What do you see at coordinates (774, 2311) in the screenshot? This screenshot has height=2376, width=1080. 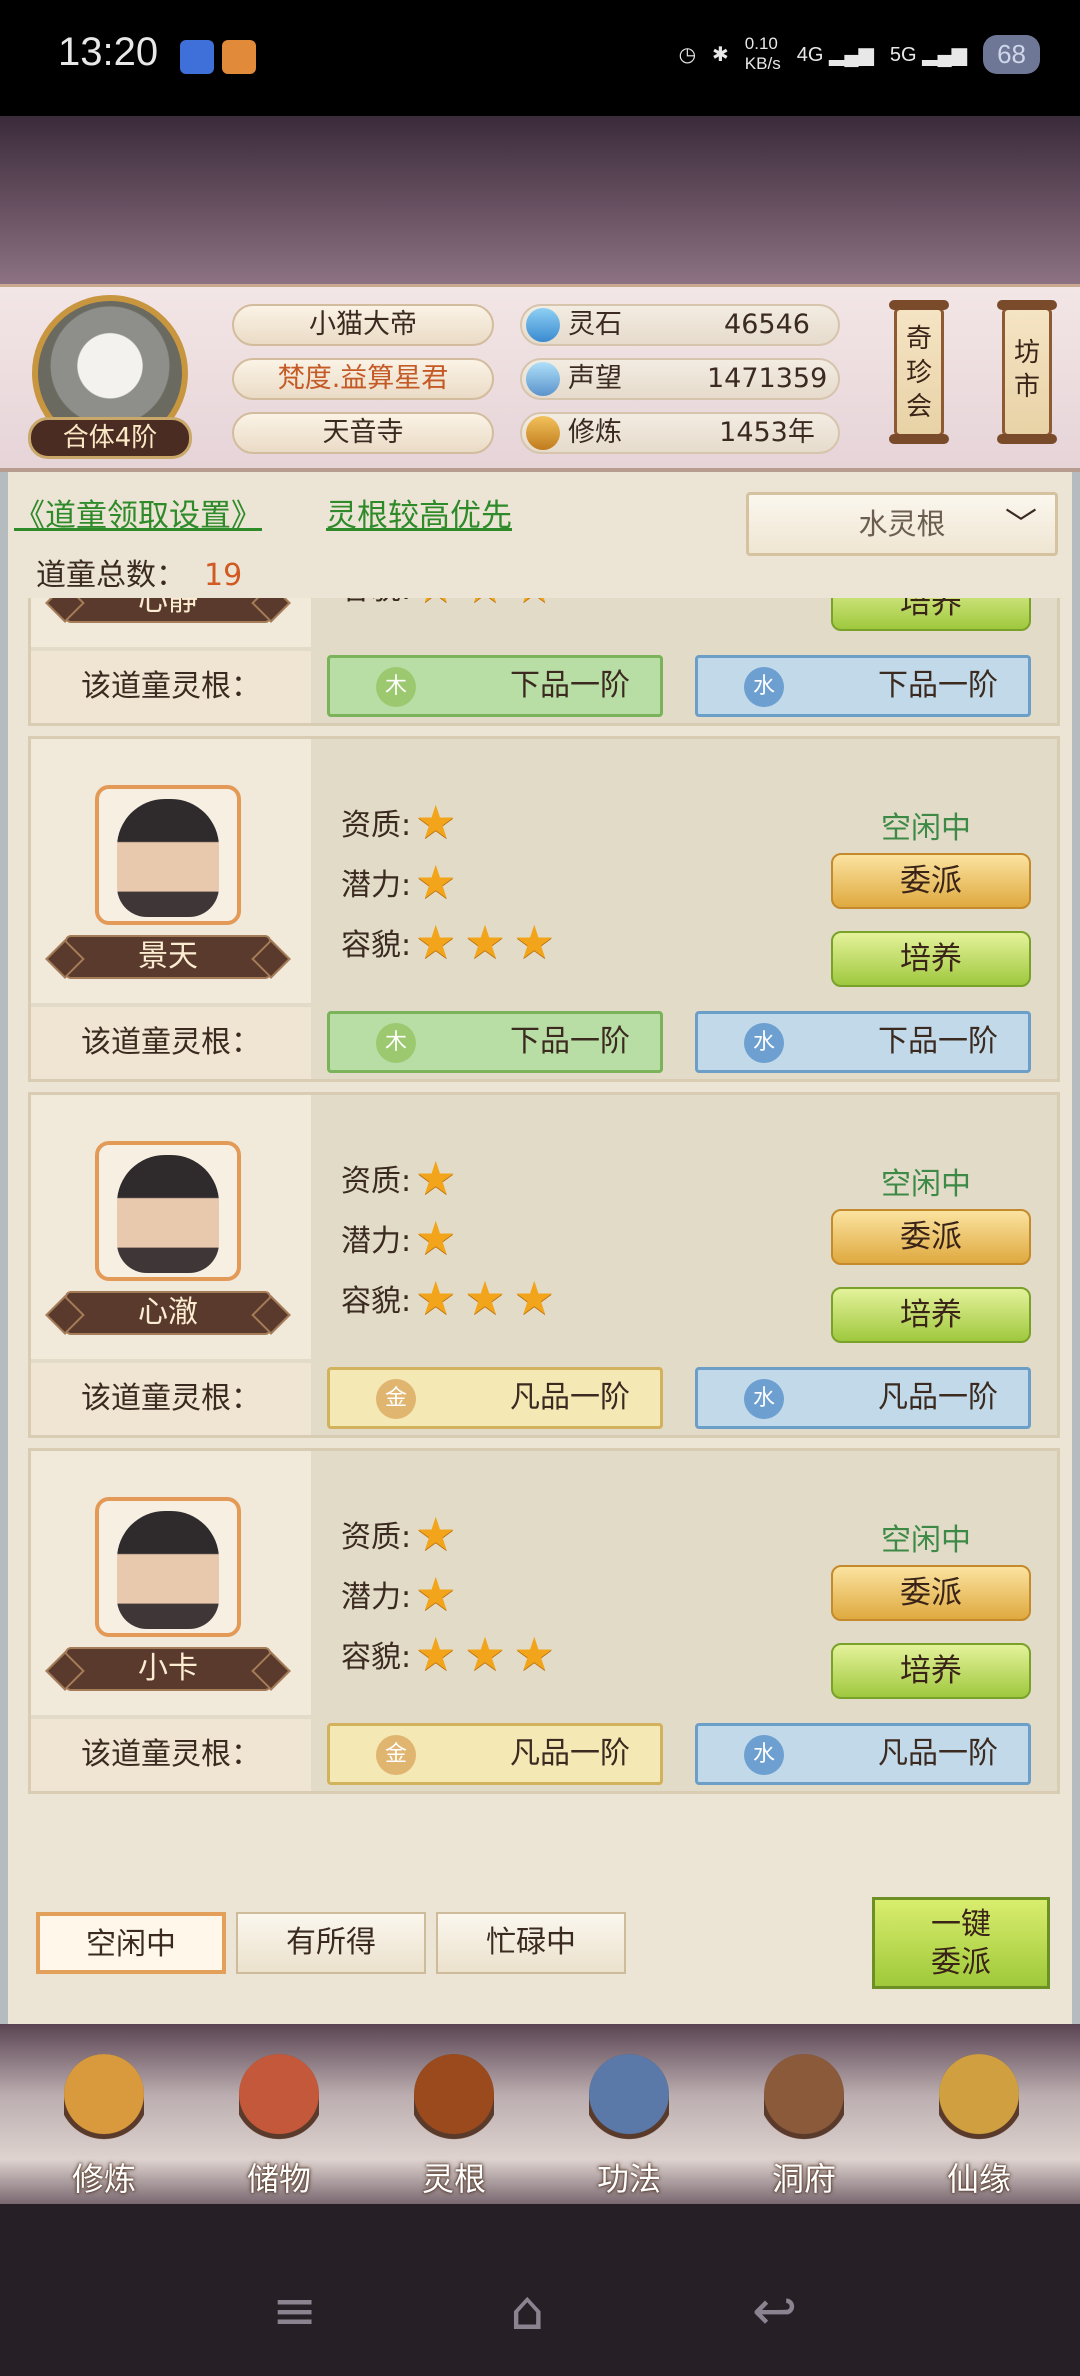 I see `back-icon: ↩` at bounding box center [774, 2311].